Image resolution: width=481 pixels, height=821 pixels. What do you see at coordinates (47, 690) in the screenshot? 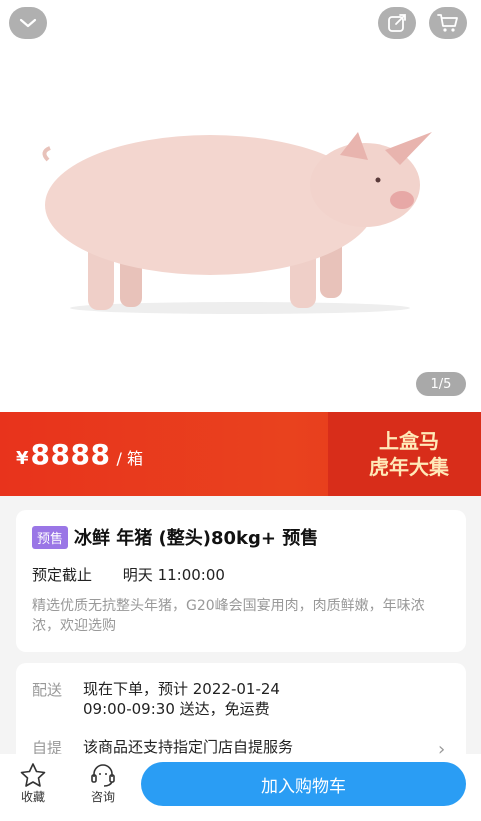
I see `delivery-label: 配送` at bounding box center [47, 690].